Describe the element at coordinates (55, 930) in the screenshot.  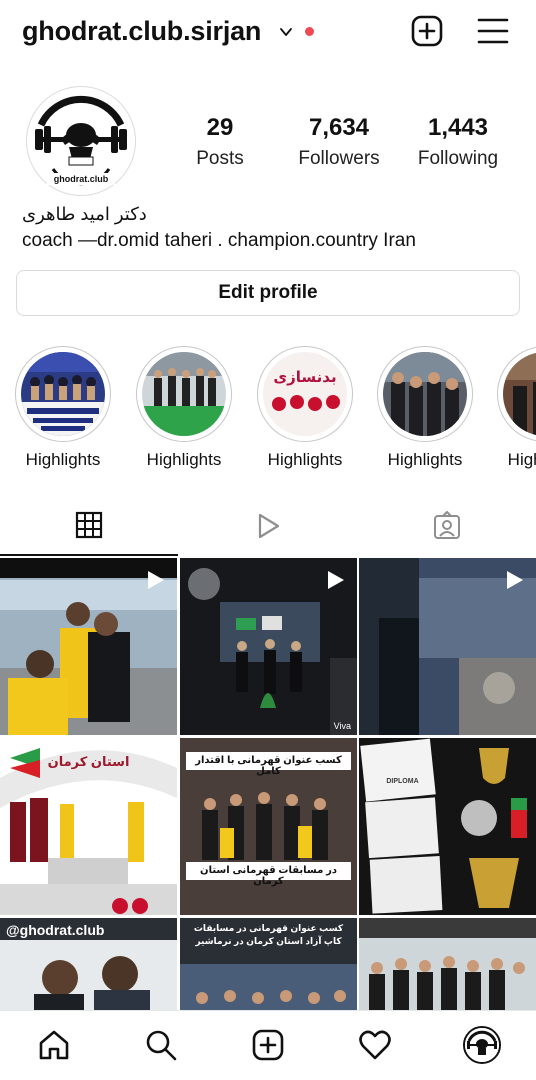
I see `post-caption: @ghodrat.club` at that location.